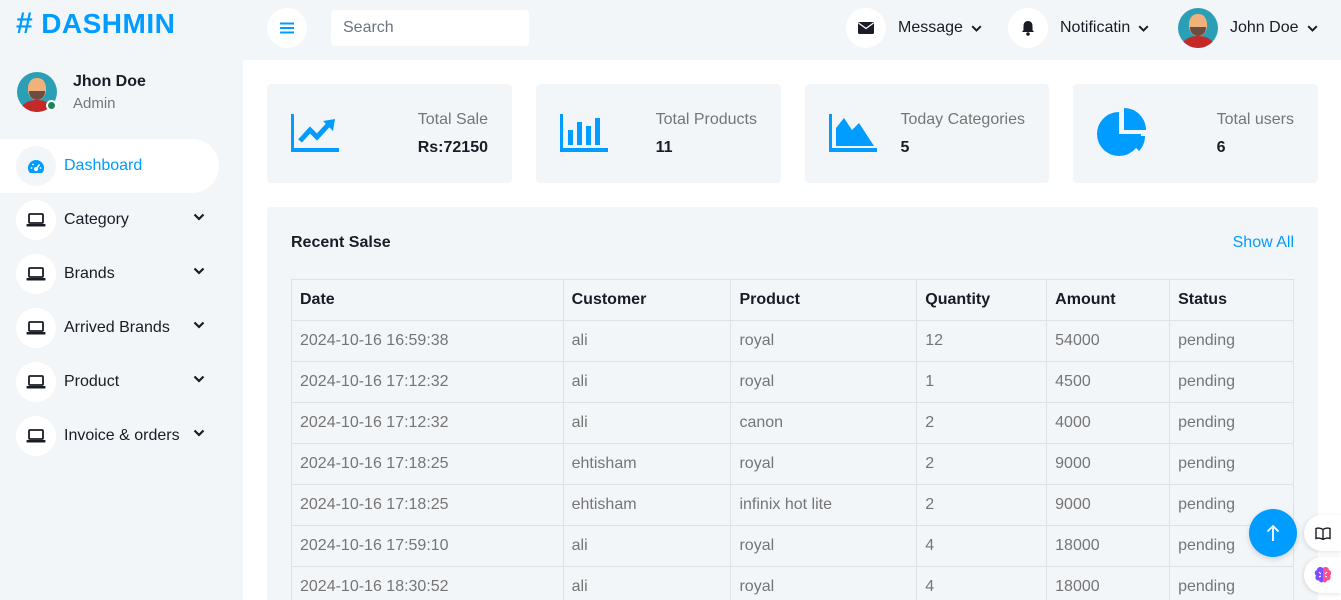 The image size is (1341, 600). I want to click on online-status-dot, so click(51, 105).